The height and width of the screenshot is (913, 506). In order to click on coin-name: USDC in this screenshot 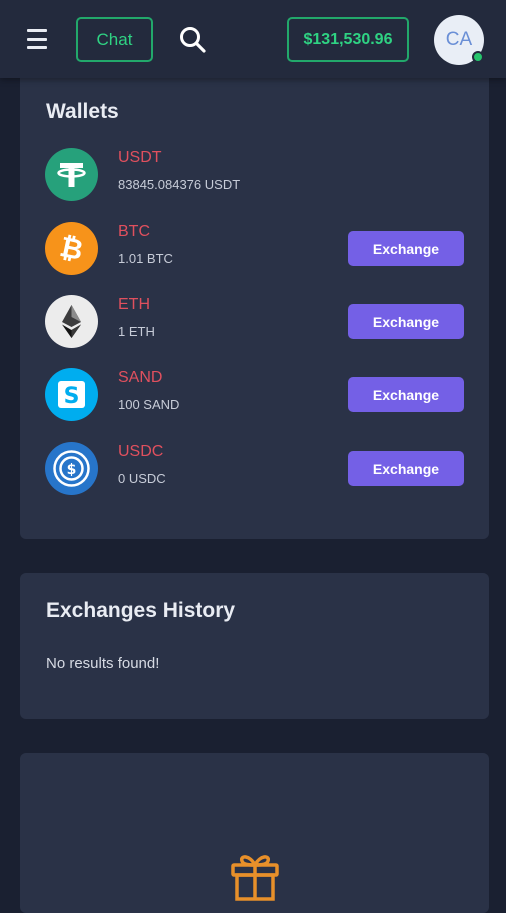, I will do `click(141, 451)`.